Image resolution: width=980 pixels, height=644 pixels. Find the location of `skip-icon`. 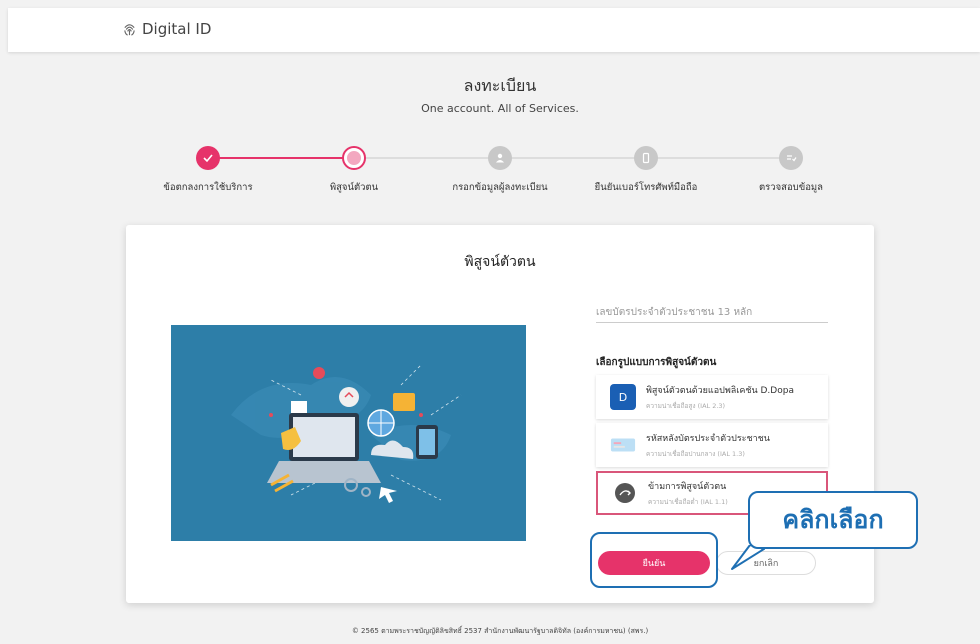

skip-icon is located at coordinates (625, 493).